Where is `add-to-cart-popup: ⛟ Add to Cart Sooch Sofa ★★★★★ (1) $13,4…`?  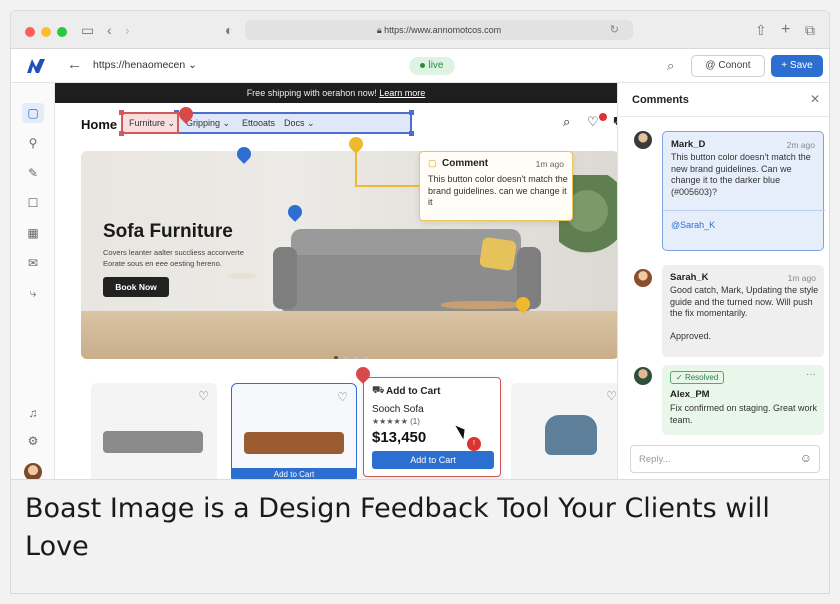 add-to-cart-popup: ⛟ Add to Cart Sooch Sofa ★★★★★ (1) $13,4… is located at coordinates (432, 427).